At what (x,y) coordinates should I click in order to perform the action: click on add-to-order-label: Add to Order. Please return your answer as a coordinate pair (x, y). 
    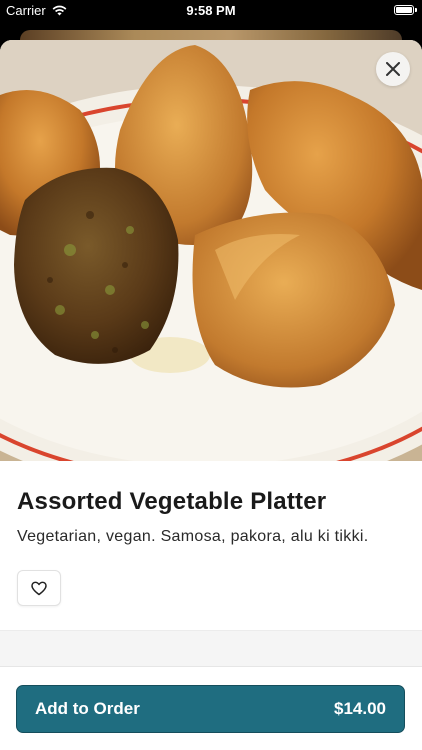
    Looking at the image, I should click on (87, 708).